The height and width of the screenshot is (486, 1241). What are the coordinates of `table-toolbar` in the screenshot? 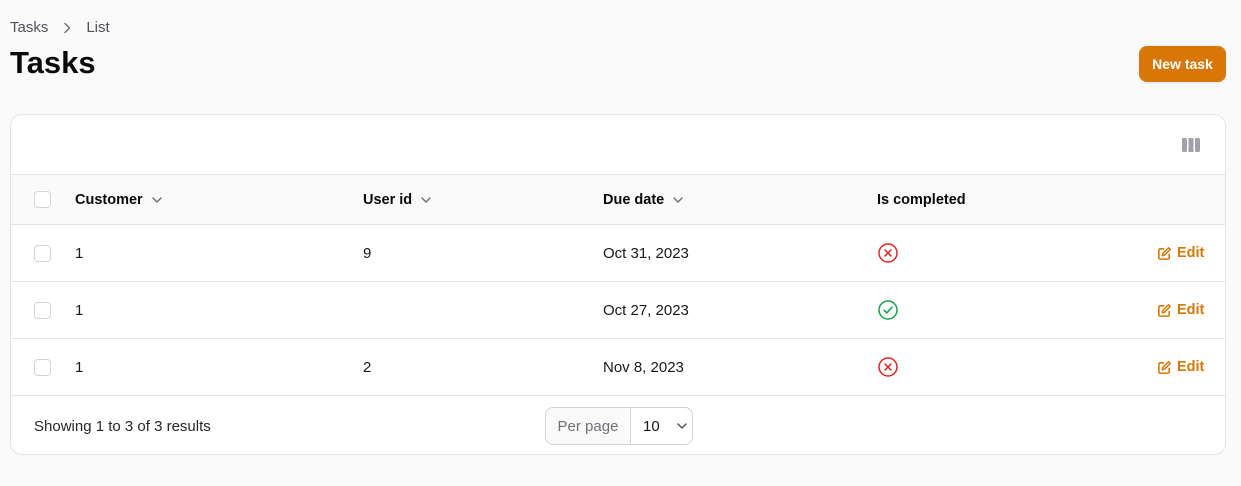 It's located at (618, 145).